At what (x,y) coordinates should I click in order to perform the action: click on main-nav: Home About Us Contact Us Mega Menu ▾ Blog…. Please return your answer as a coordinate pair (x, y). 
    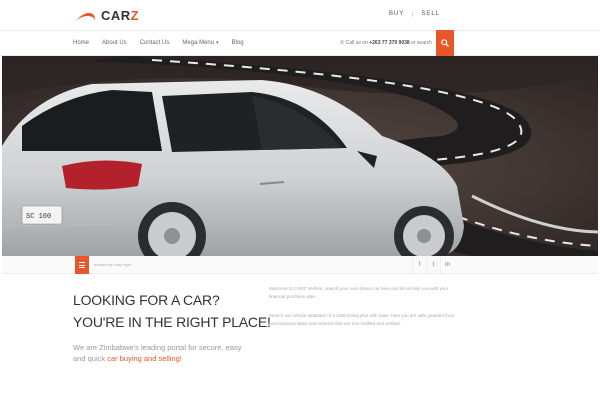
    Looking at the image, I should click on (300, 43).